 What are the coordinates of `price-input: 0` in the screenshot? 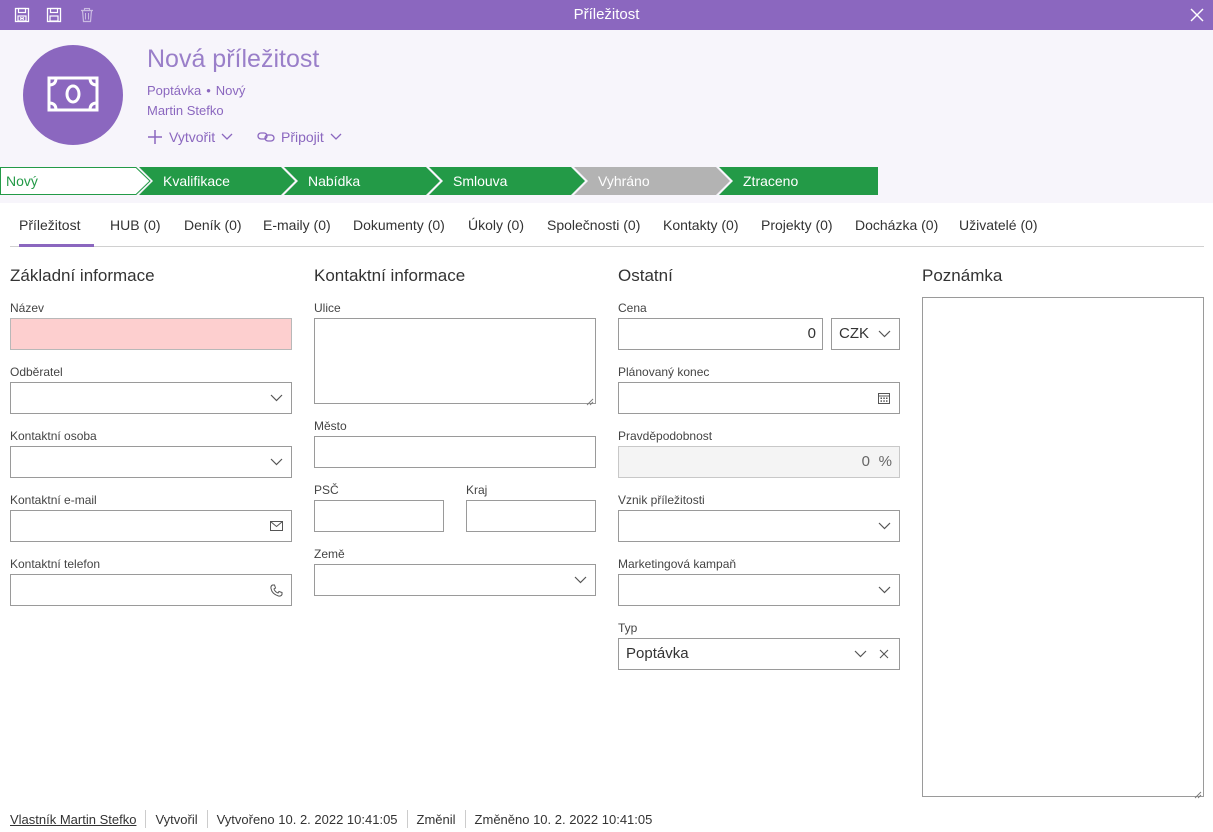 It's located at (720, 334).